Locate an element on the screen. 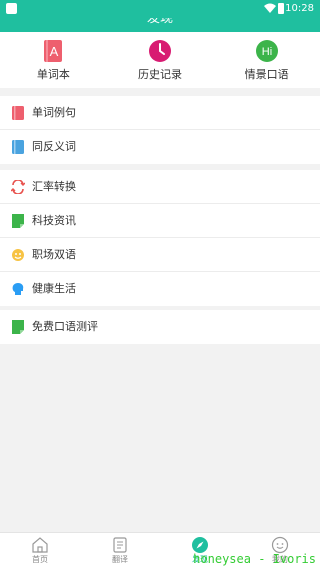 The image size is (320, 568). translate-icon is located at coordinates (120, 545).